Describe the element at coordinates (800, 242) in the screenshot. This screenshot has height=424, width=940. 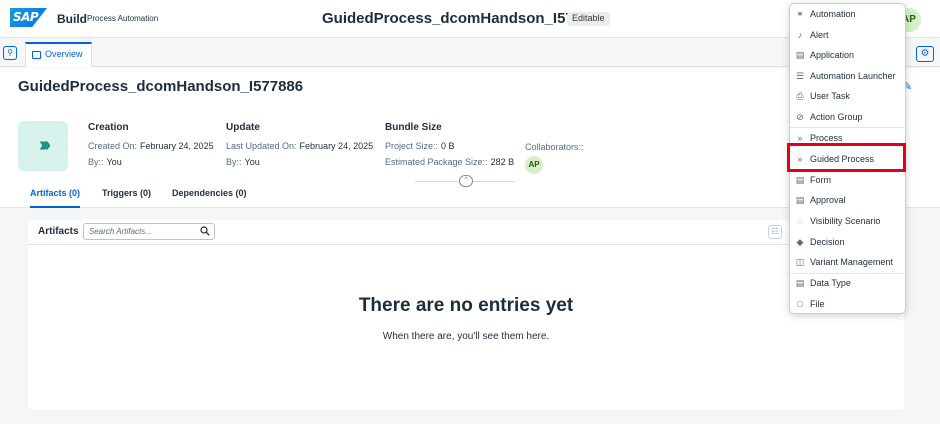
I see `decision-icon: ◆` at that location.